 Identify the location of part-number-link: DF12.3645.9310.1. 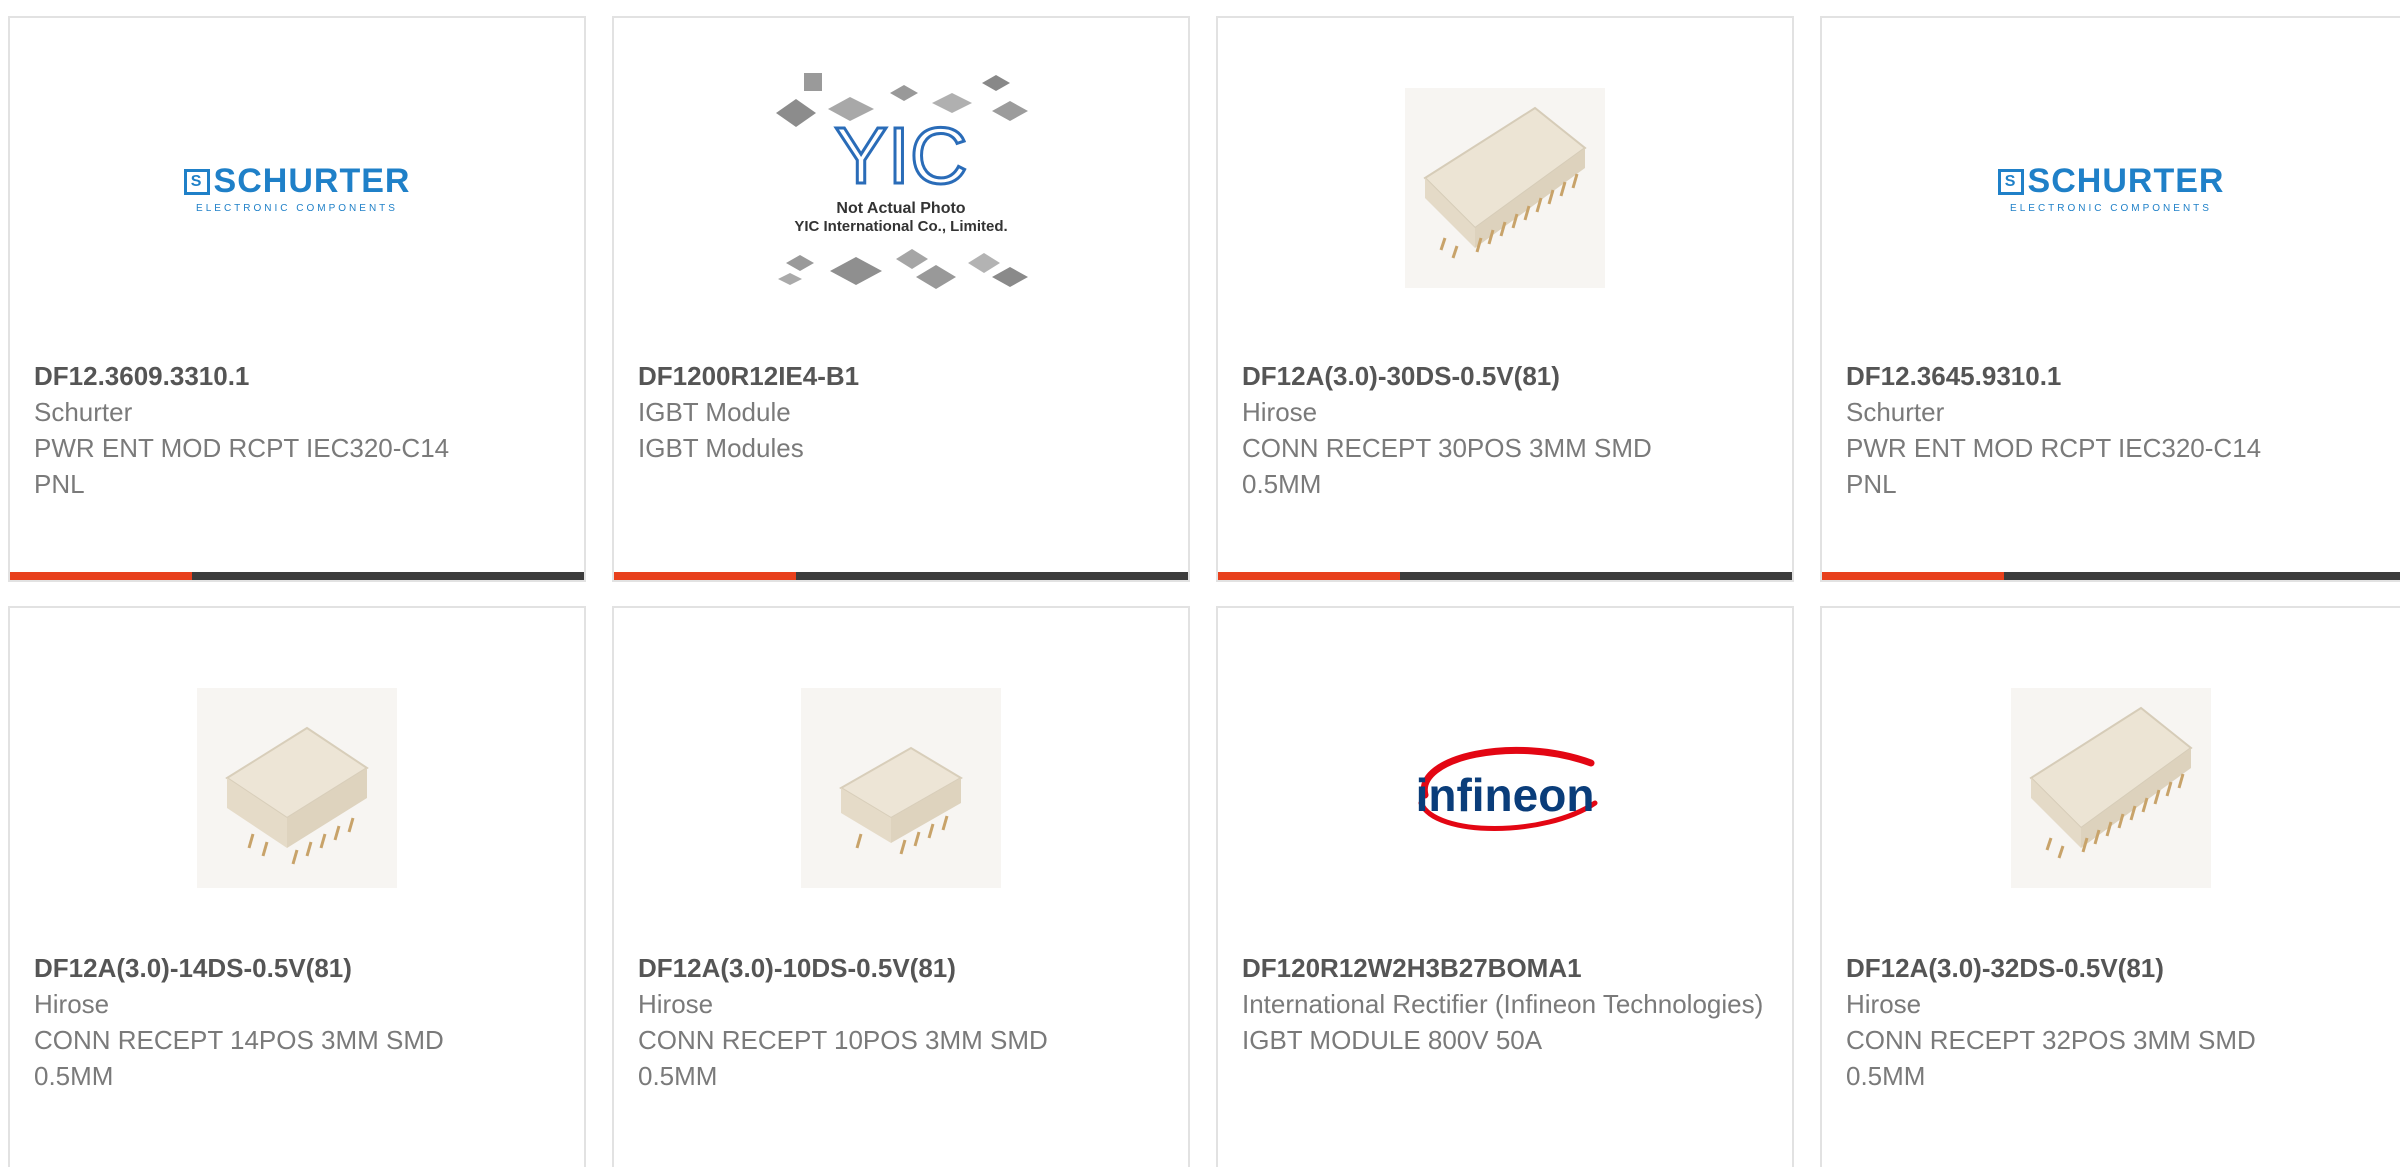
(2111, 376).